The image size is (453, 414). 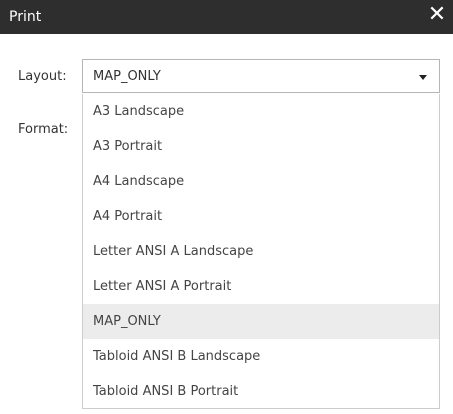 What do you see at coordinates (226, 17) in the screenshot?
I see `dialog-titlebar: Print ✕` at bounding box center [226, 17].